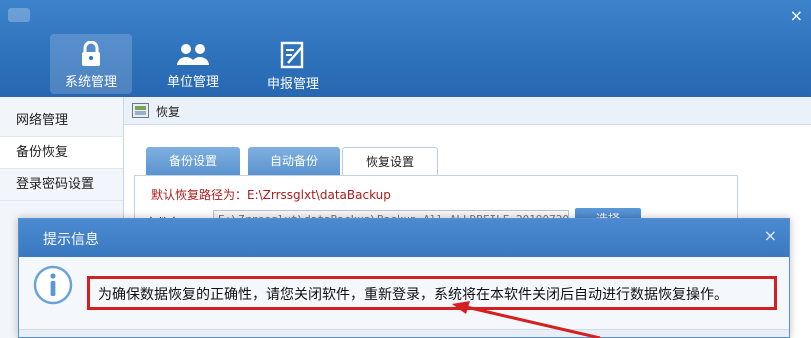 This screenshot has width=811, height=338. What do you see at coordinates (19, 15) in the screenshot?
I see `app-logo` at bounding box center [19, 15].